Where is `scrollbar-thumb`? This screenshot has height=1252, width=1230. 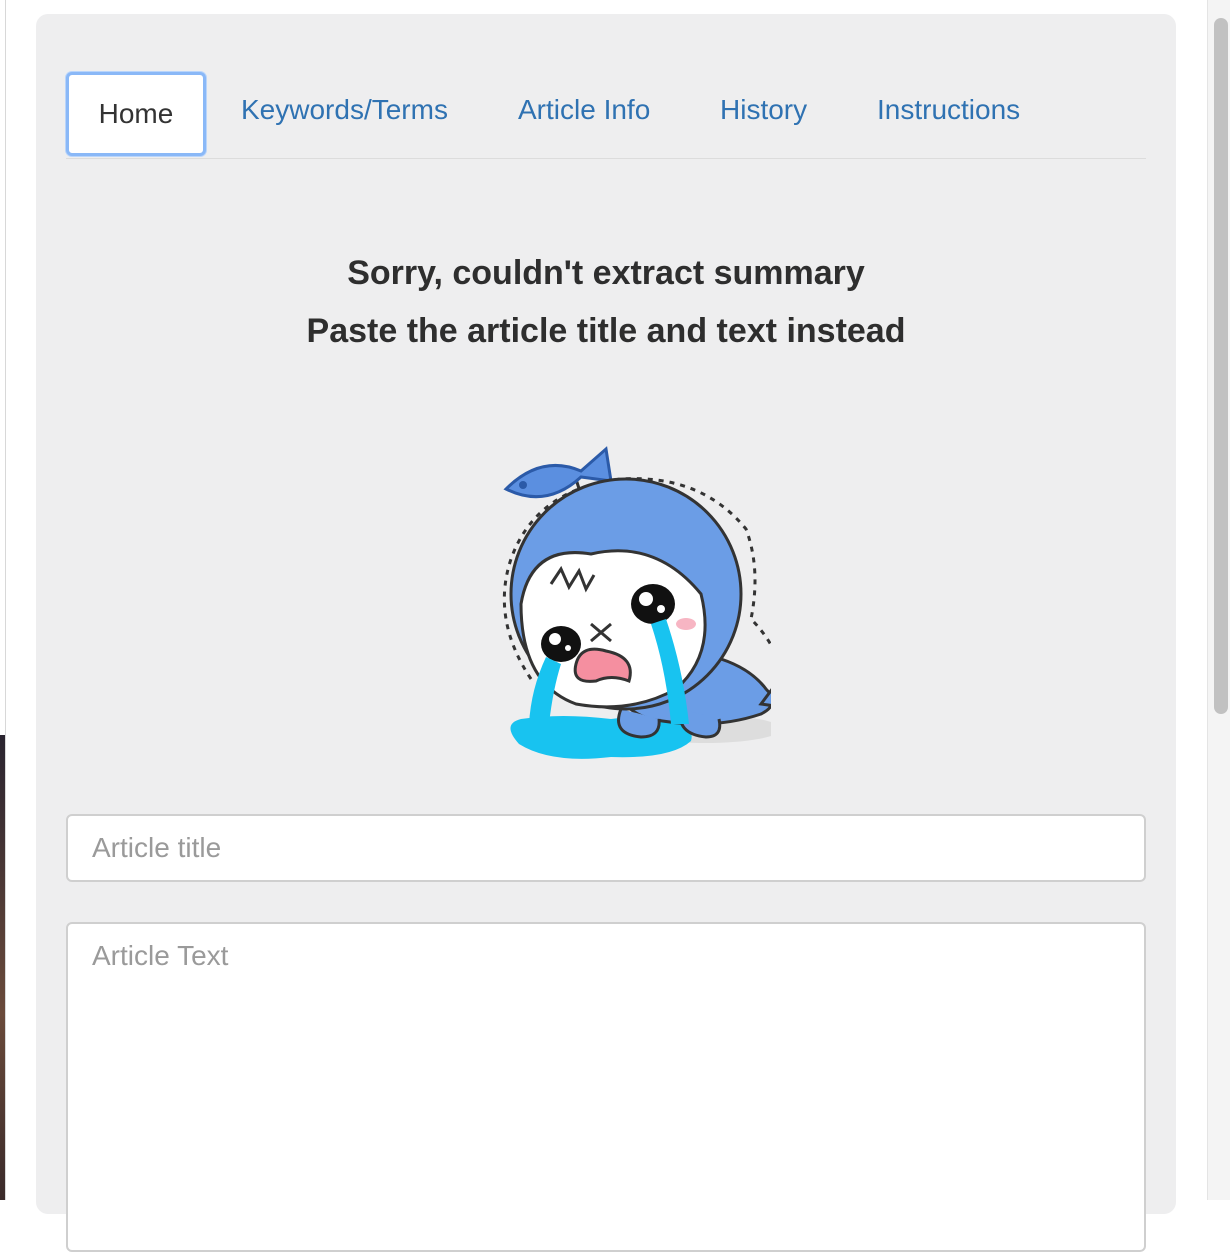
scrollbar-thumb is located at coordinates (1221, 366).